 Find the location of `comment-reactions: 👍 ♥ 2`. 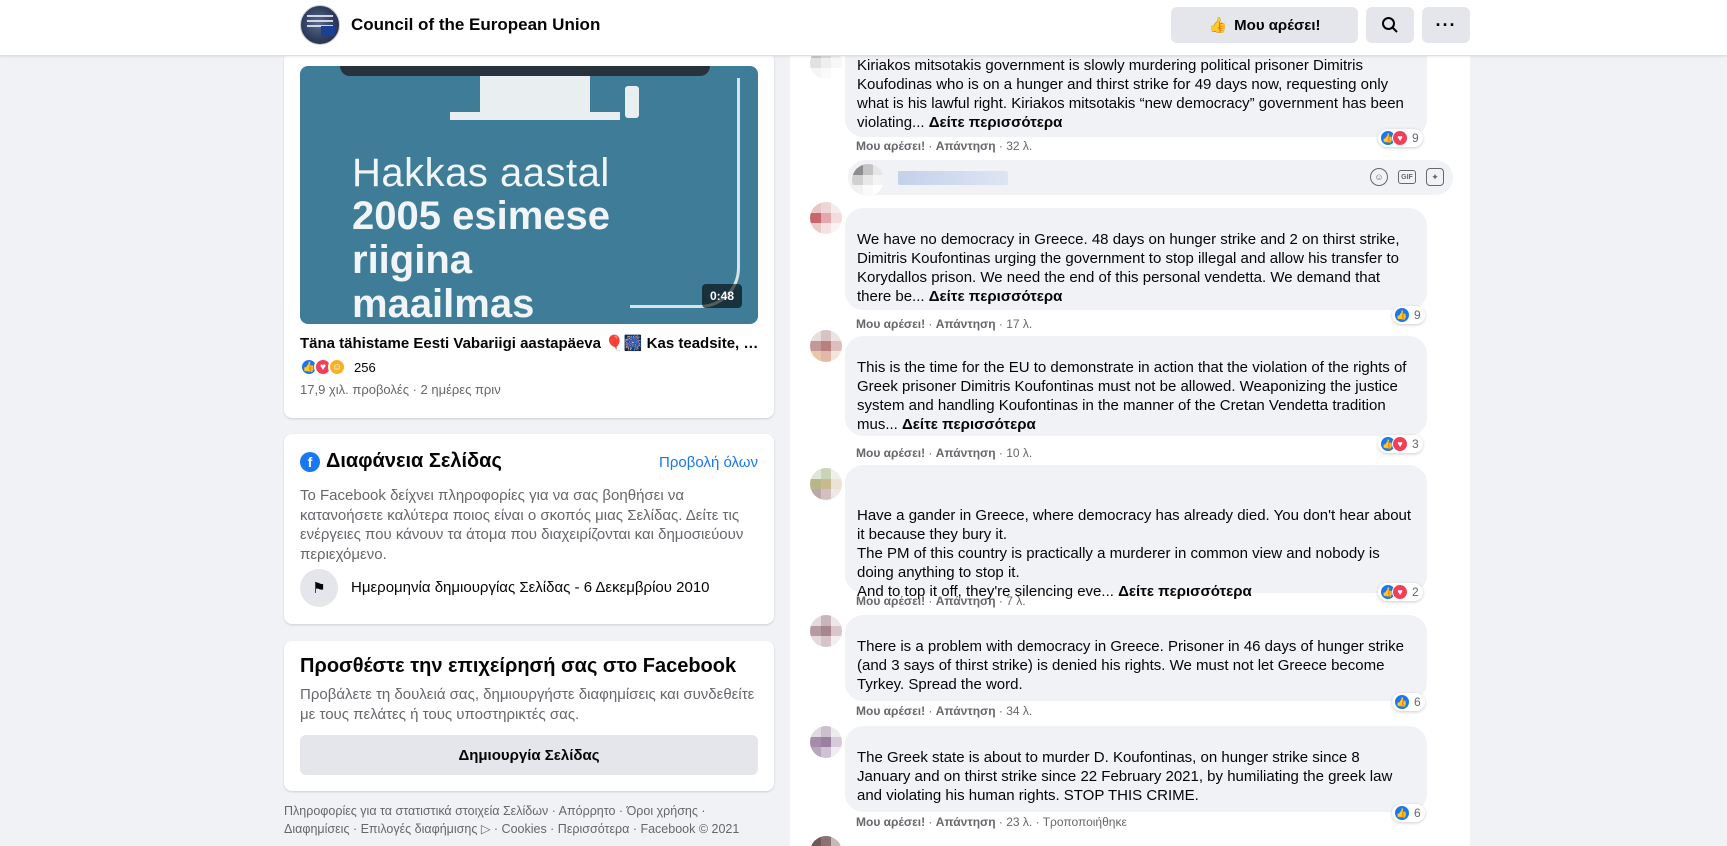

comment-reactions: 👍 ♥ 2 is located at coordinates (1400, 592).